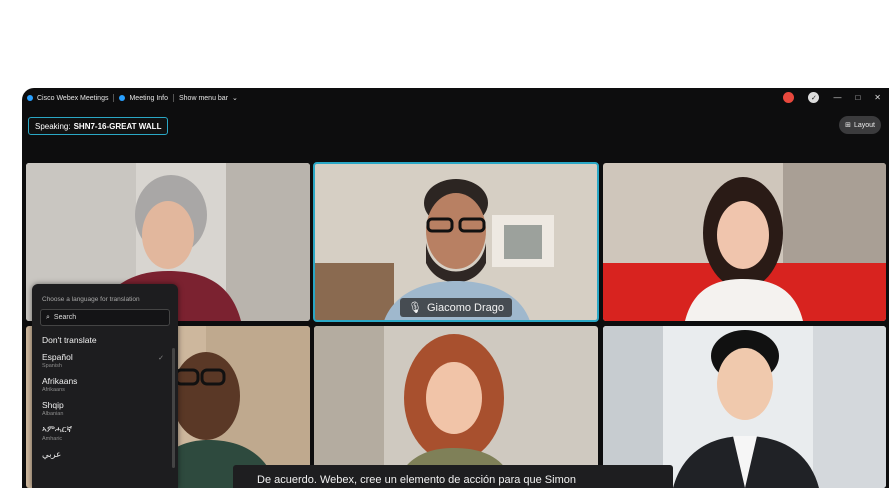  I want to click on show-menu-bar-button: Show menu bar ⌄, so click(208, 98).